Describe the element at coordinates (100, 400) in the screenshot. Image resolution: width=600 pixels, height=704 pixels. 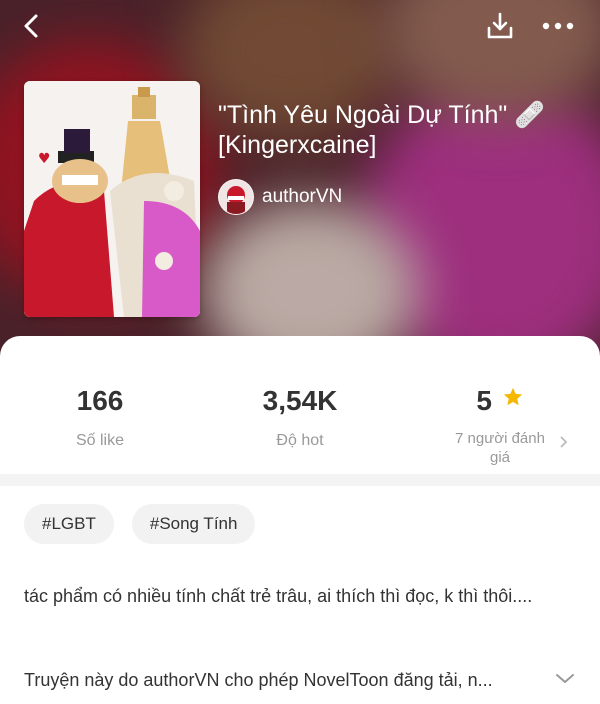
I see `likes-count: 166` at that location.